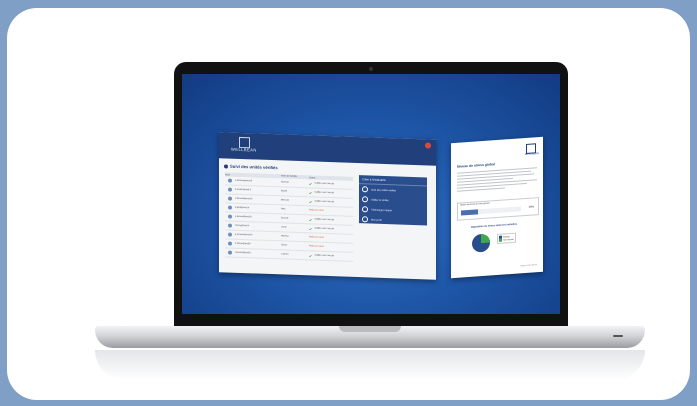 The height and width of the screenshot is (406, 697). Describe the element at coordinates (253, 181) in the screenshot. I see `cell-name: a.dumont@mail.fr` at that location.